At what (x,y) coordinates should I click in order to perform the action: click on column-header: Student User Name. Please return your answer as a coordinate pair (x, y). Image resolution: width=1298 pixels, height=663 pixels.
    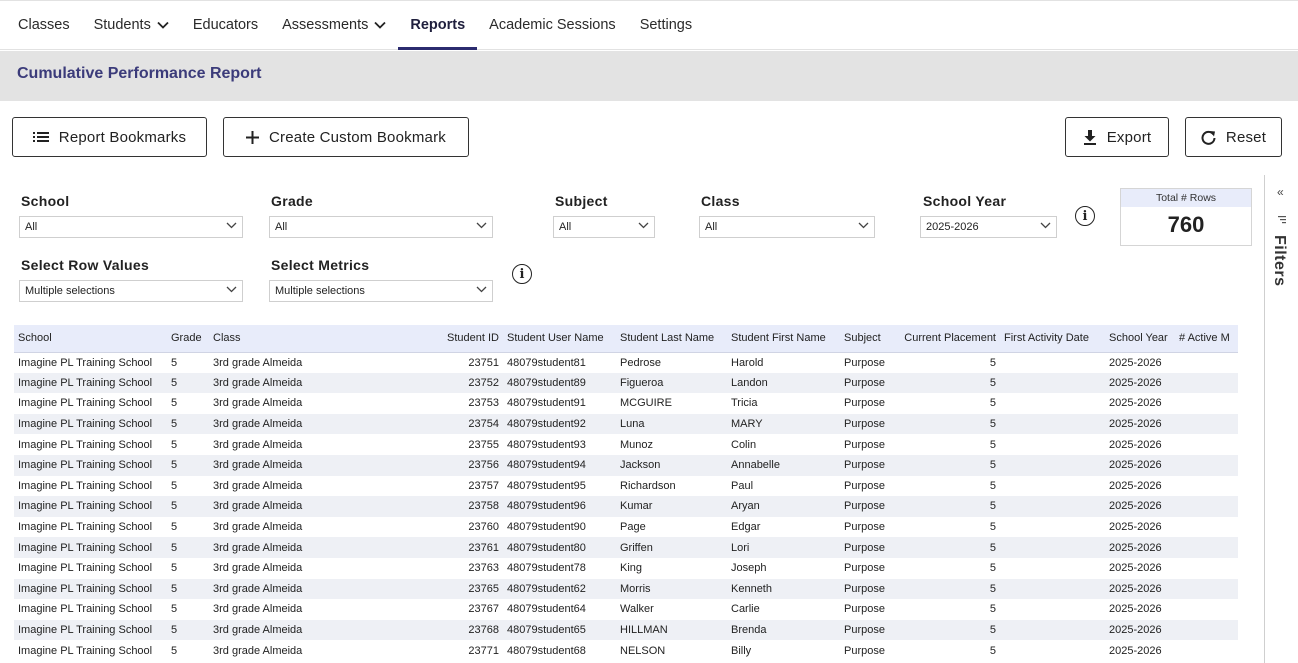
    Looking at the image, I should click on (559, 339).